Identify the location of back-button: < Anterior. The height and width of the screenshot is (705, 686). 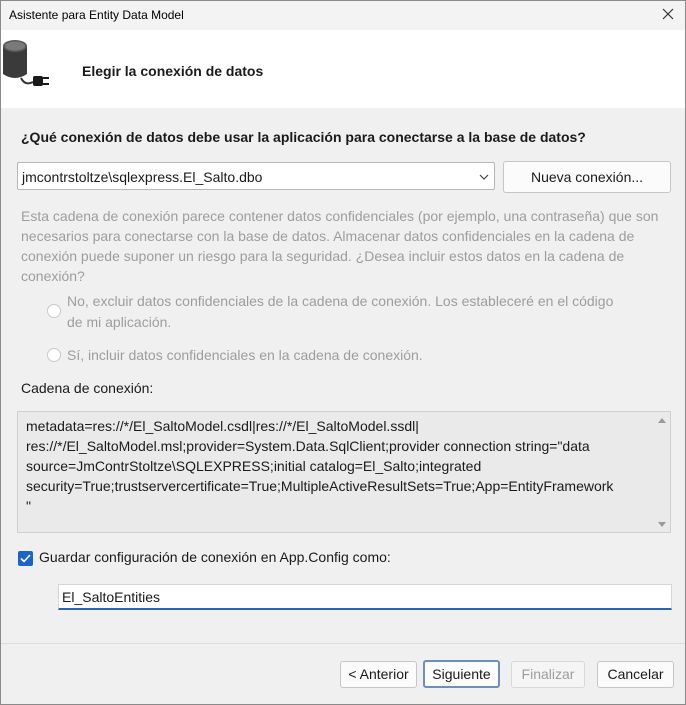
(378, 674).